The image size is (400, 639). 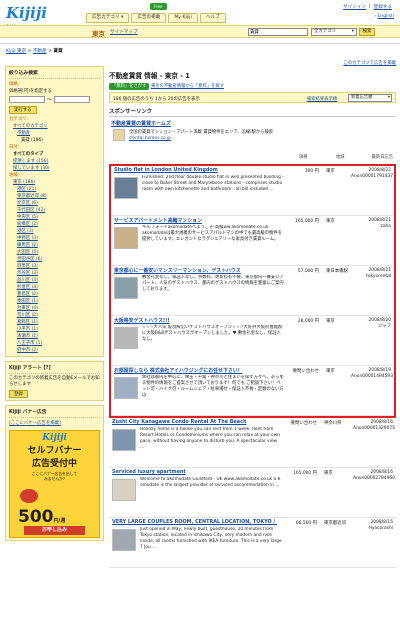 What do you see at coordinates (54, 350) in the screenshot?
I see `area-item: 府中市 (2)` at bounding box center [54, 350].